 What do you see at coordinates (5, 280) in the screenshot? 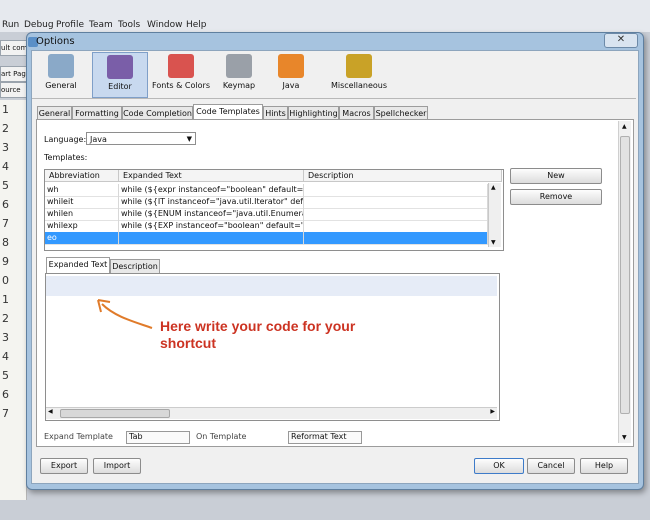
I see `line-number: 0` at bounding box center [5, 280].